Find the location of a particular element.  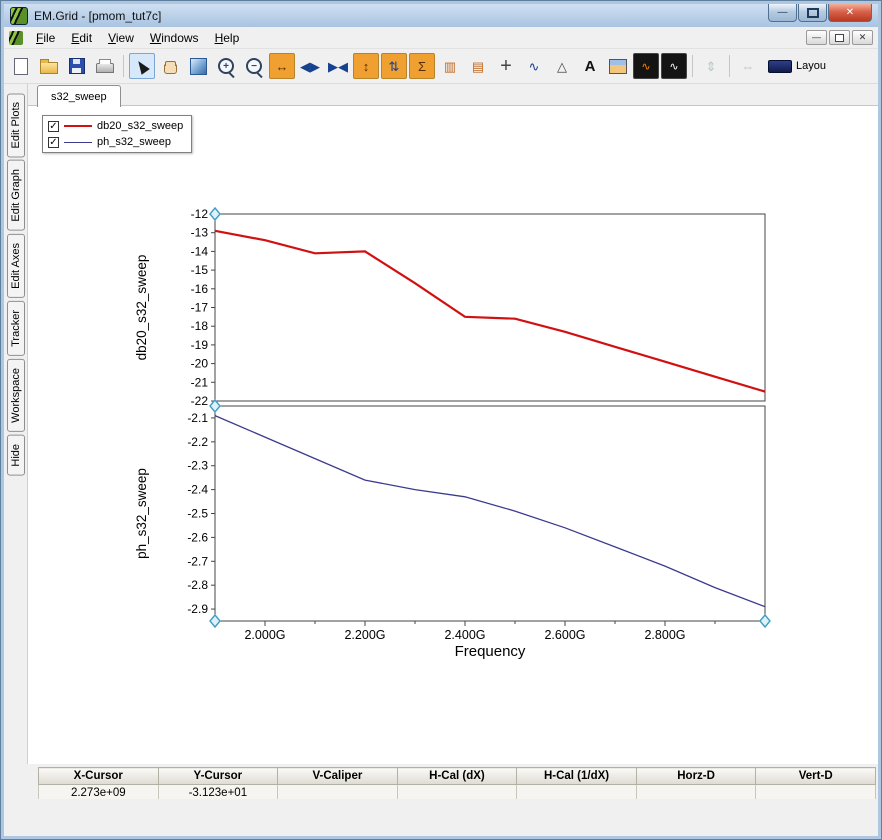

series-ph_s32_sweep is located at coordinates (490, 511).